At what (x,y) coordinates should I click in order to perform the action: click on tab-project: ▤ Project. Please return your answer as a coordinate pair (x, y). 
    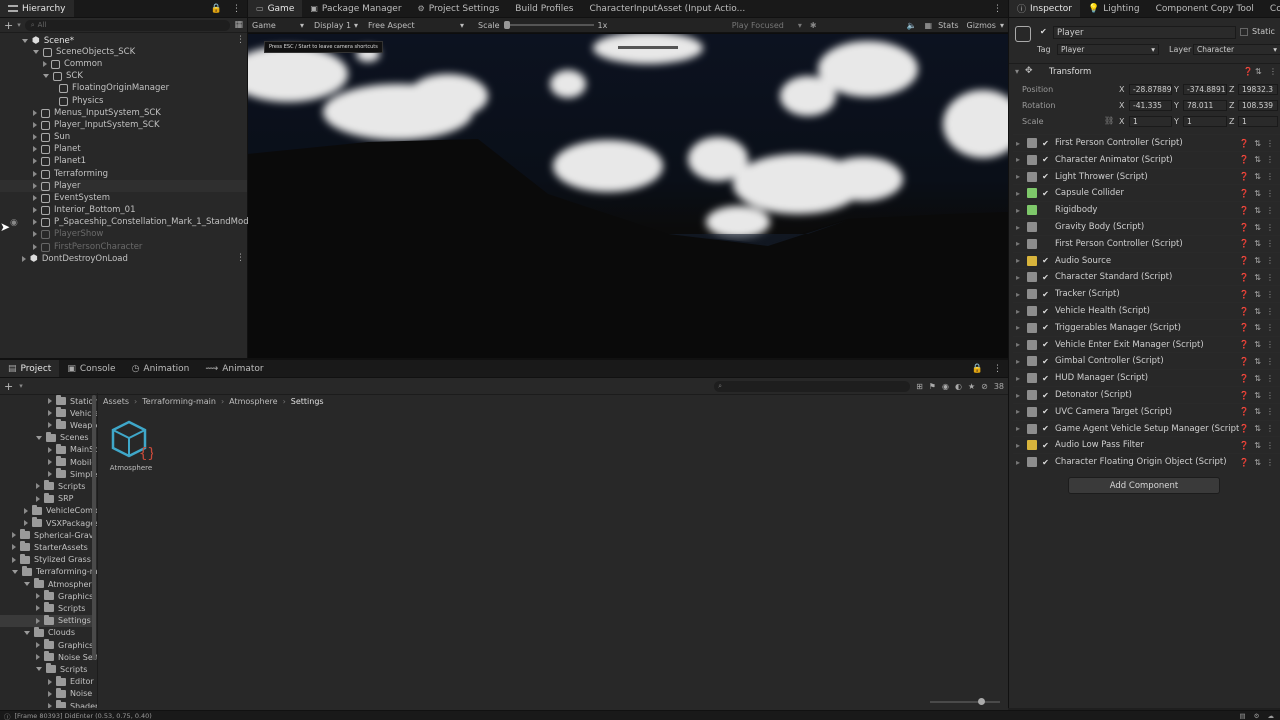
    Looking at the image, I should click on (30, 368).